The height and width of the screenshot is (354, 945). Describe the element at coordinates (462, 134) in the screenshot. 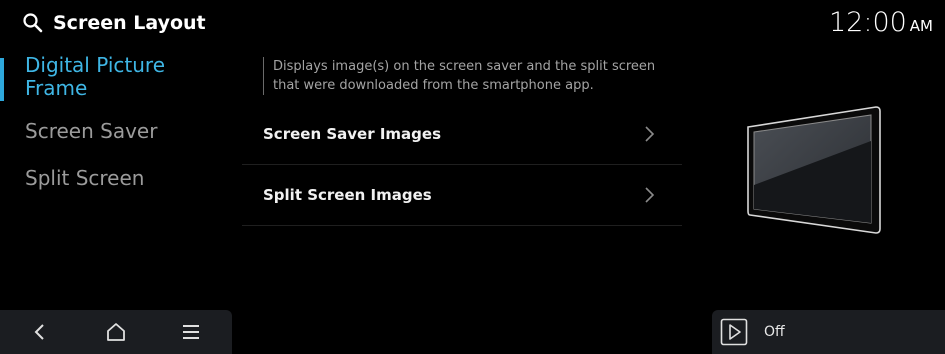

I see `screen-saver-images-row: Screen Saver Images` at that location.